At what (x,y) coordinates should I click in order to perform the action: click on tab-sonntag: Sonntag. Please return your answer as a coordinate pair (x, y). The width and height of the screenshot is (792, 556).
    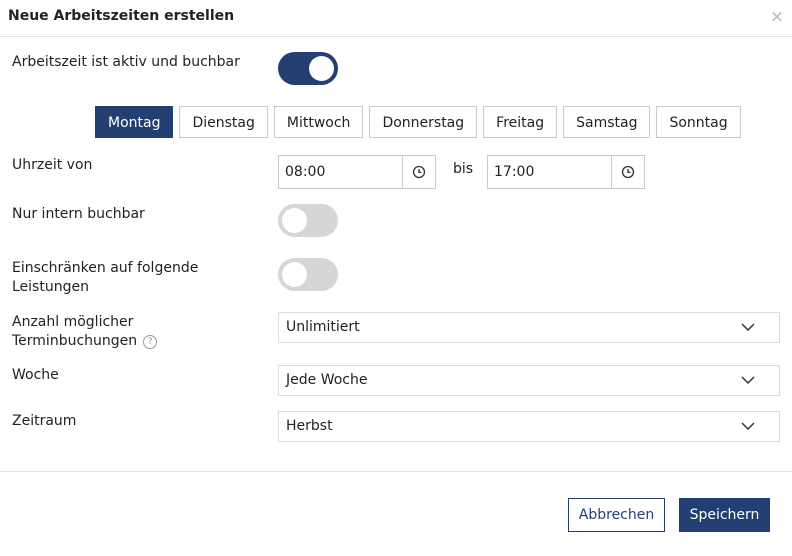
    Looking at the image, I should click on (698, 122).